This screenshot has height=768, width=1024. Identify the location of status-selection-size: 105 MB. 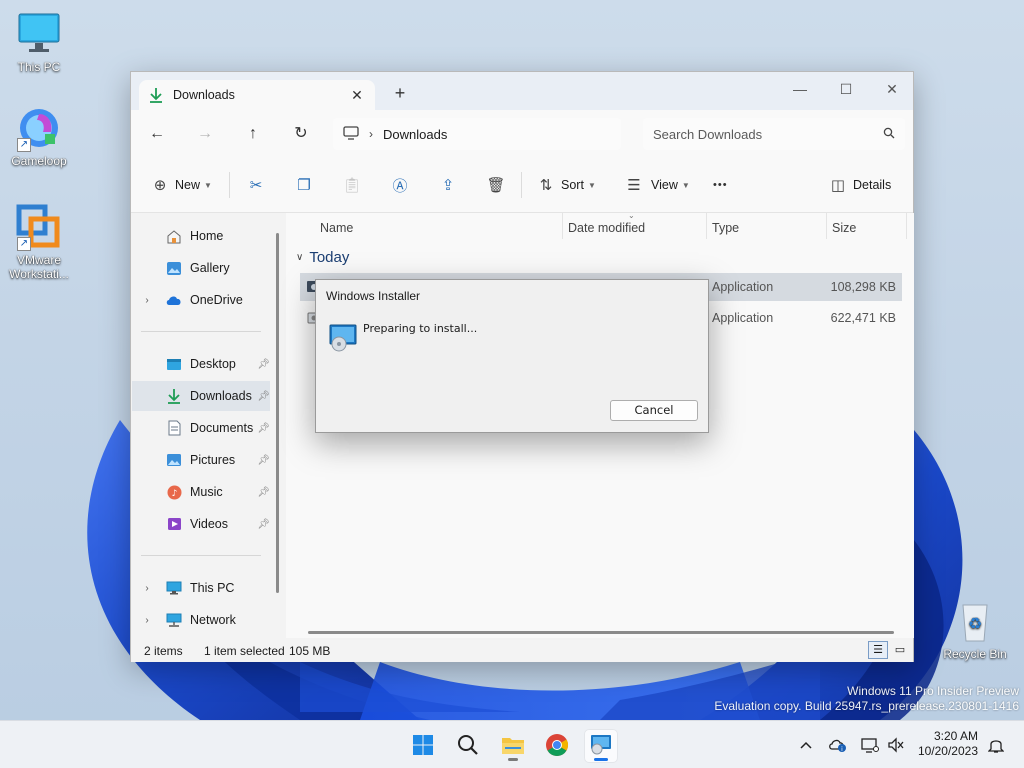
(310, 651).